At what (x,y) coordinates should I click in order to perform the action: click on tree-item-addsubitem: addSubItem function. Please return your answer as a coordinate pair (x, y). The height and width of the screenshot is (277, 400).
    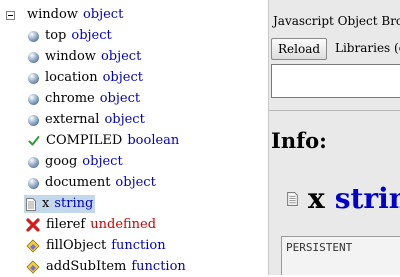
    Looking at the image, I should click on (106, 267).